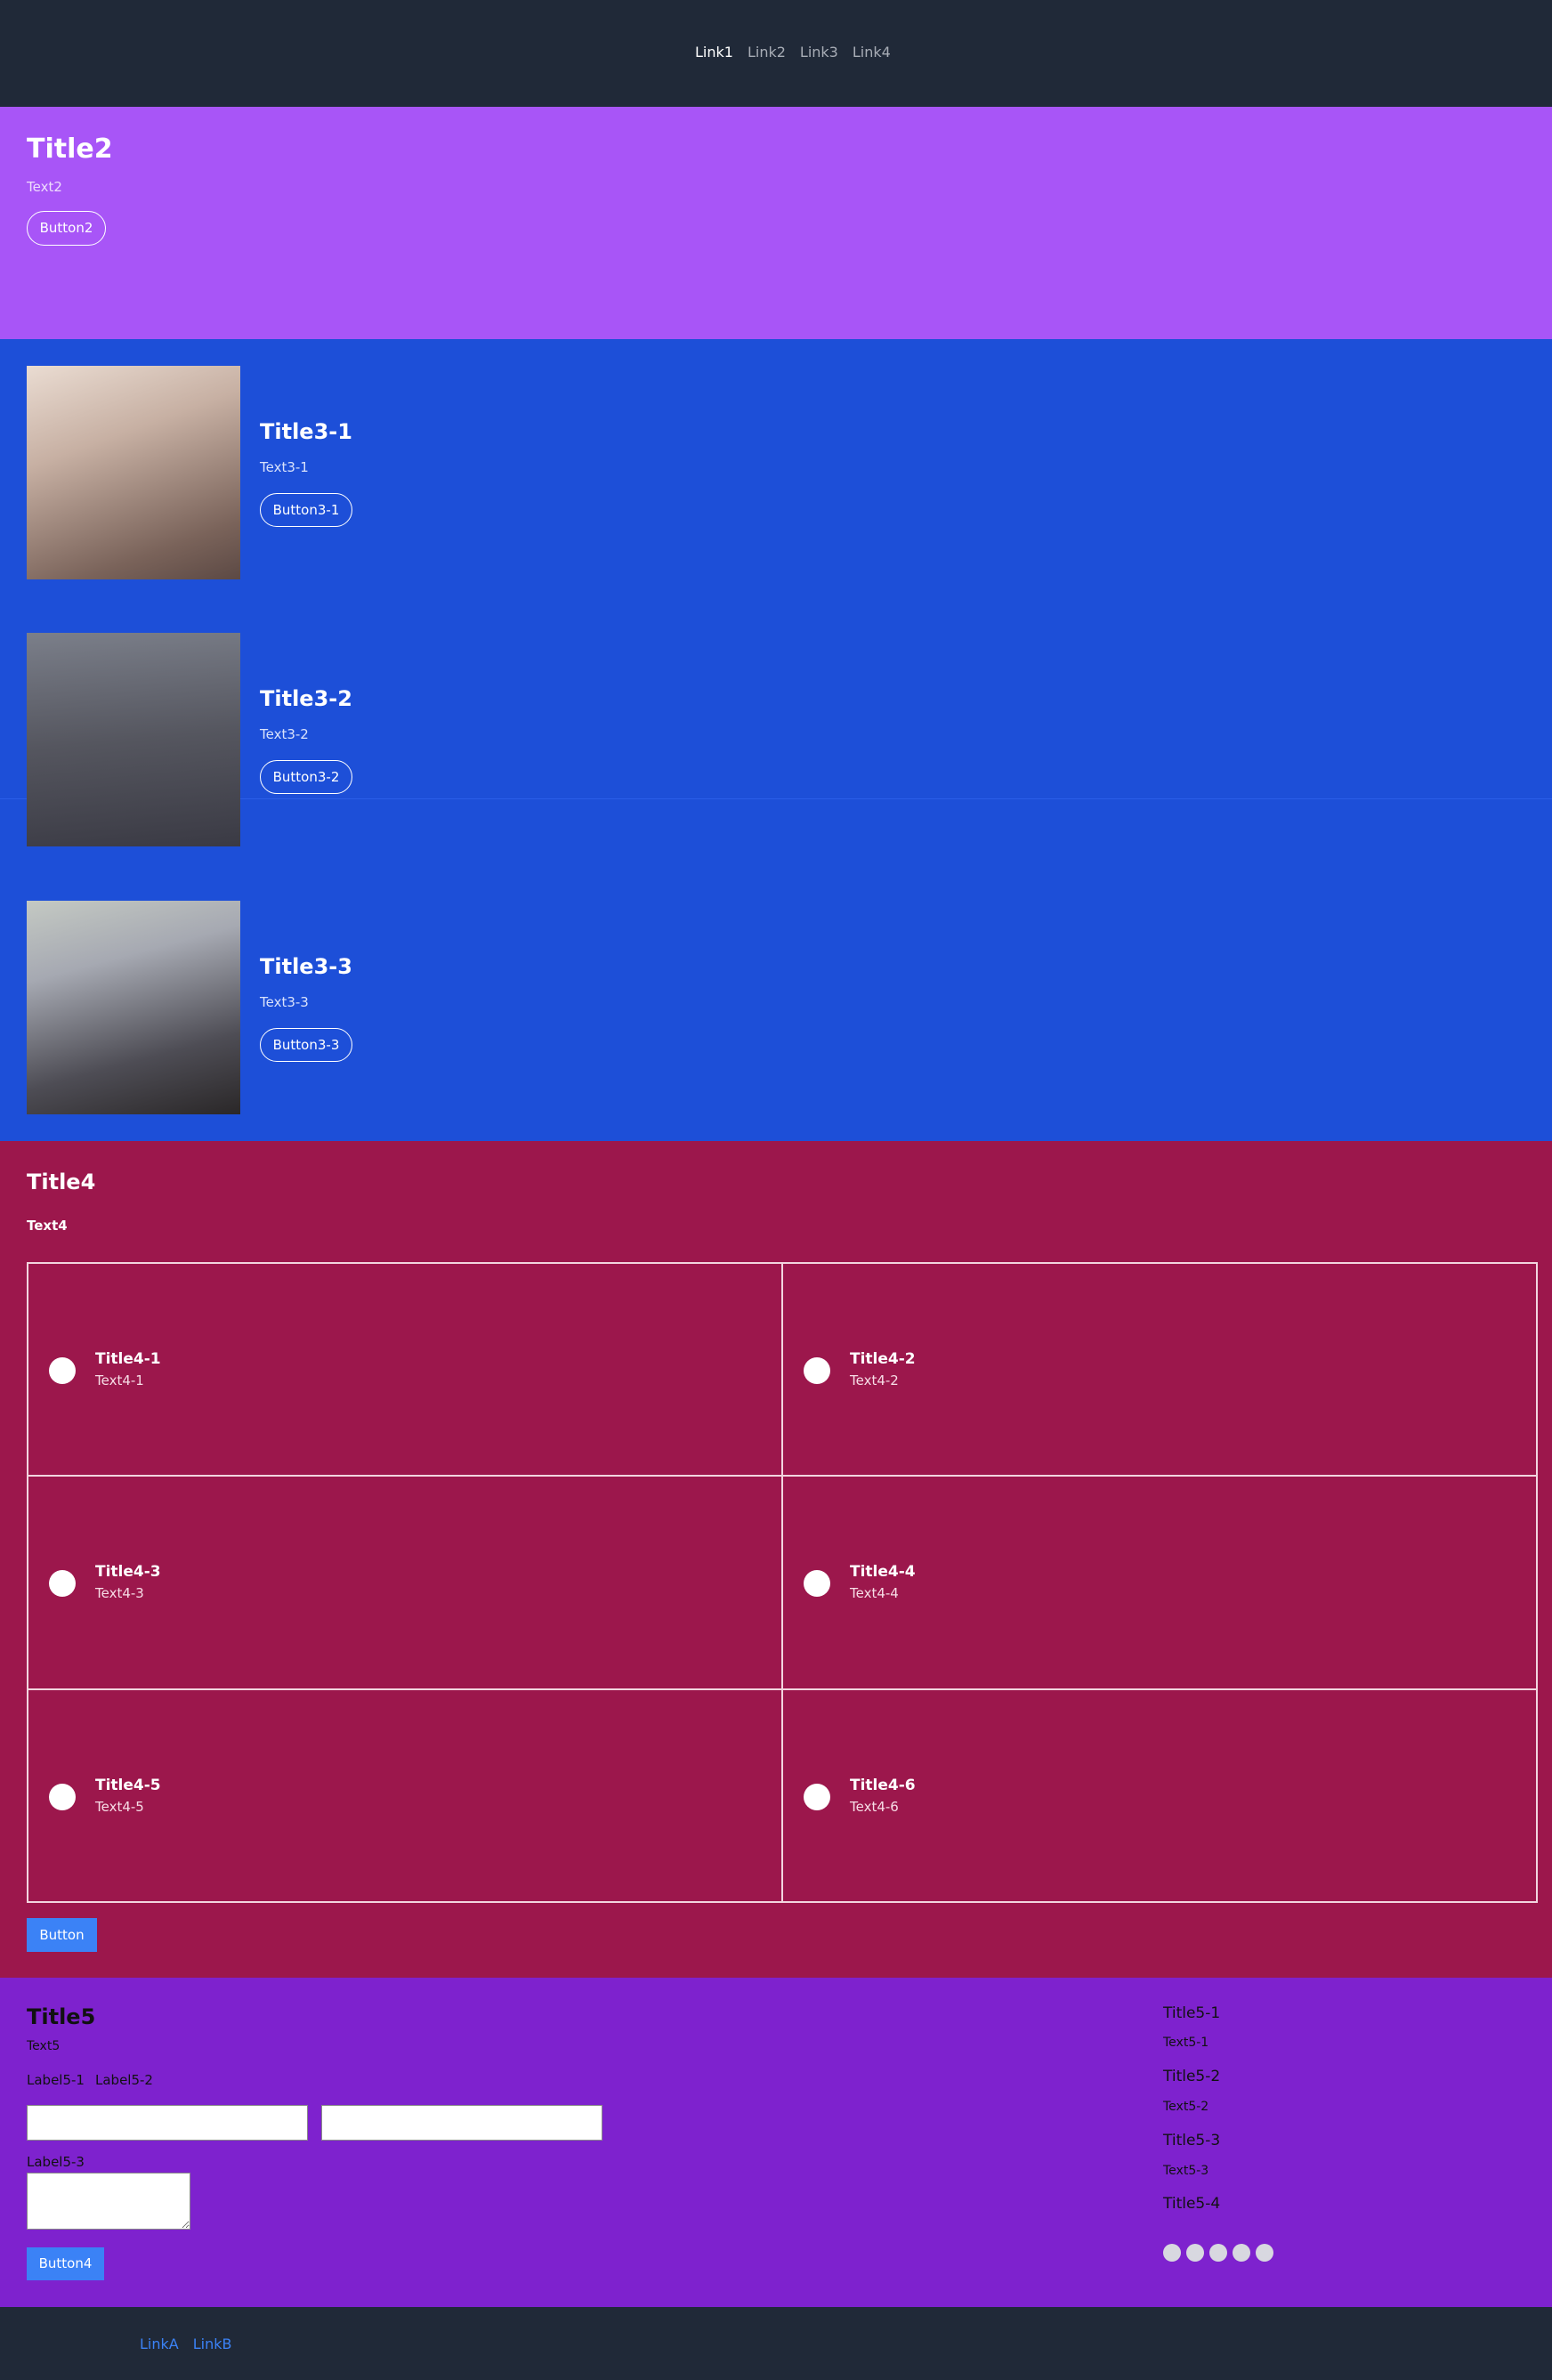 The width and height of the screenshot is (1552, 2380). Describe the element at coordinates (56, 2162) in the screenshot. I see `label-field-3: Label5-3` at that location.